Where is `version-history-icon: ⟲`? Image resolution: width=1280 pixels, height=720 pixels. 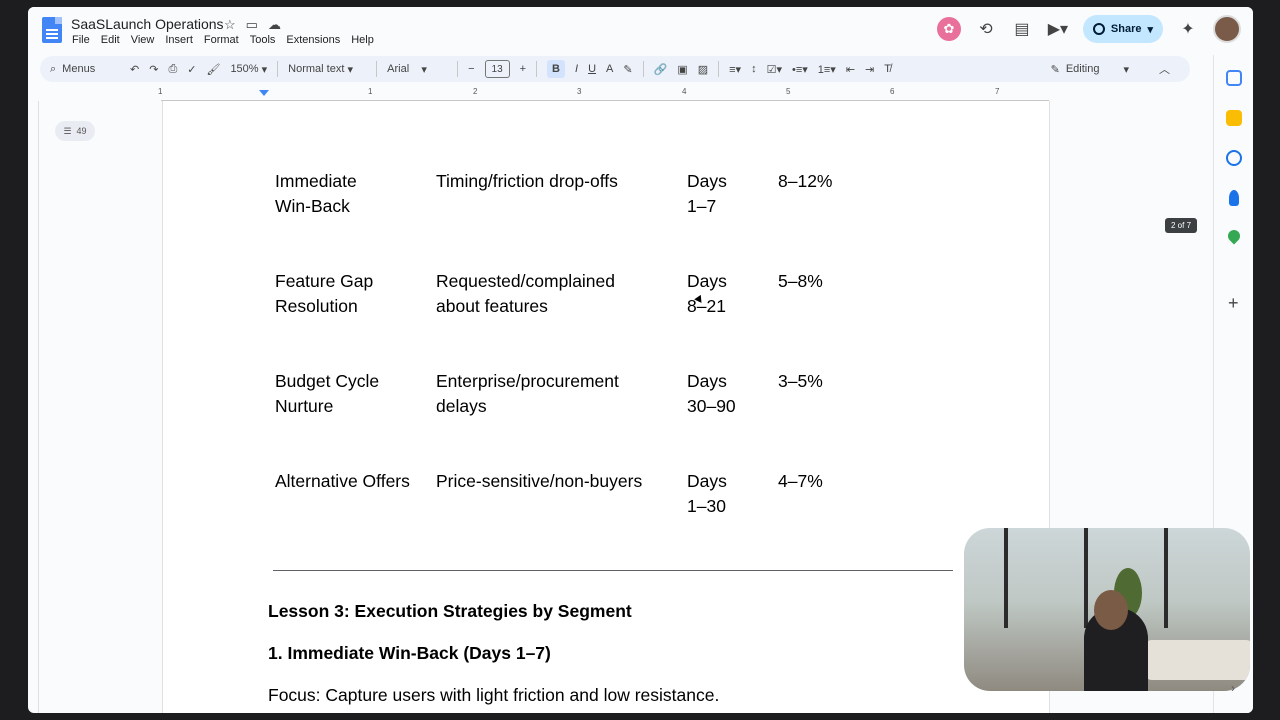
version-history-icon: ⟲ is located at coordinates (986, 29).